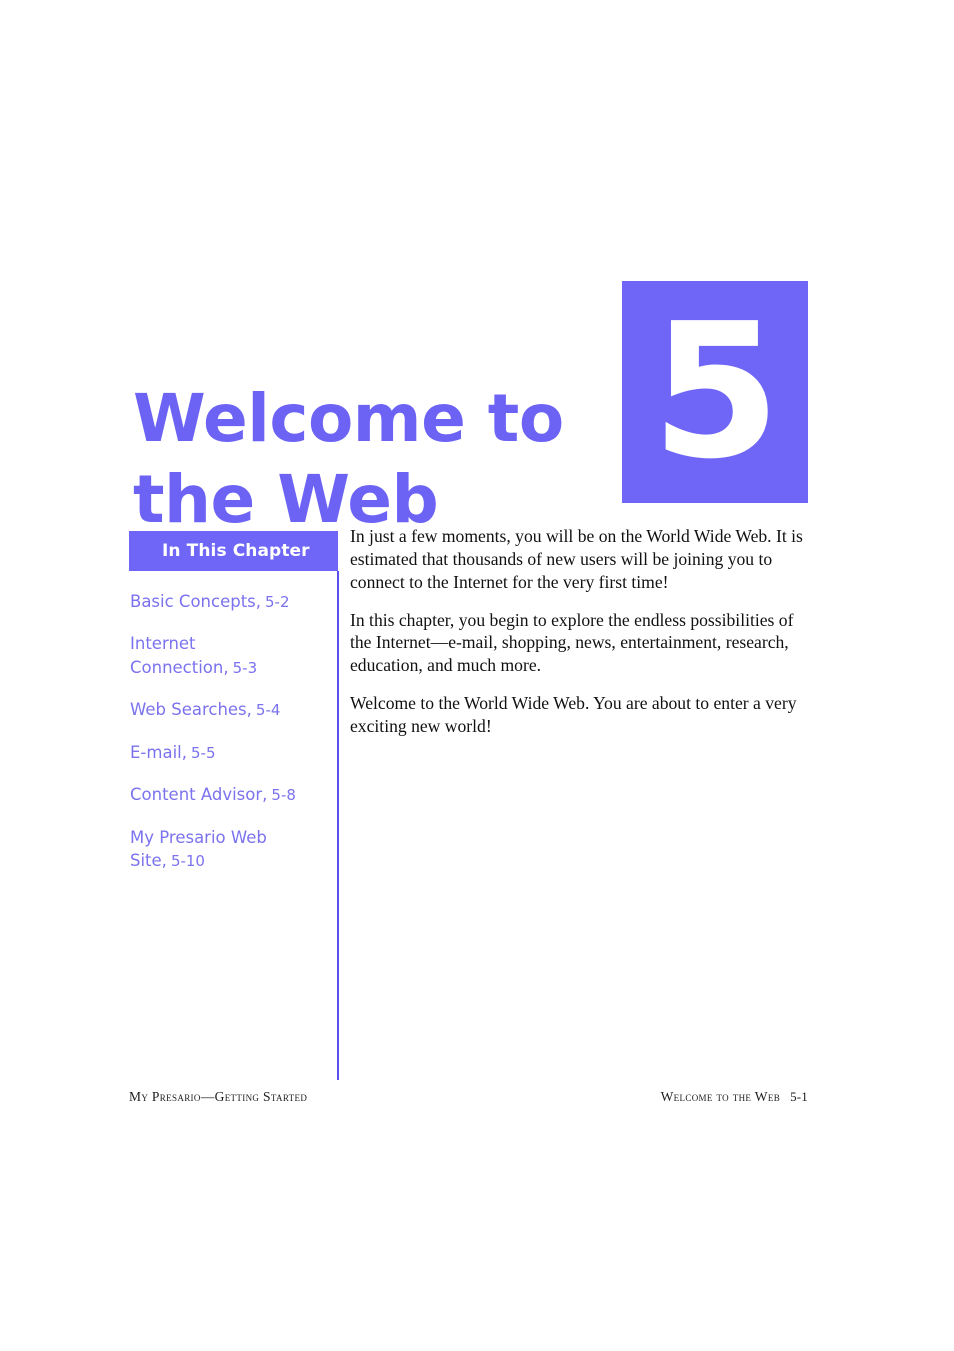 Image resolution: width=954 pixels, height=1351 pixels. I want to click on toc-item-my-presario-web-site: My Presario Web Site, 5-10, so click(224, 859).